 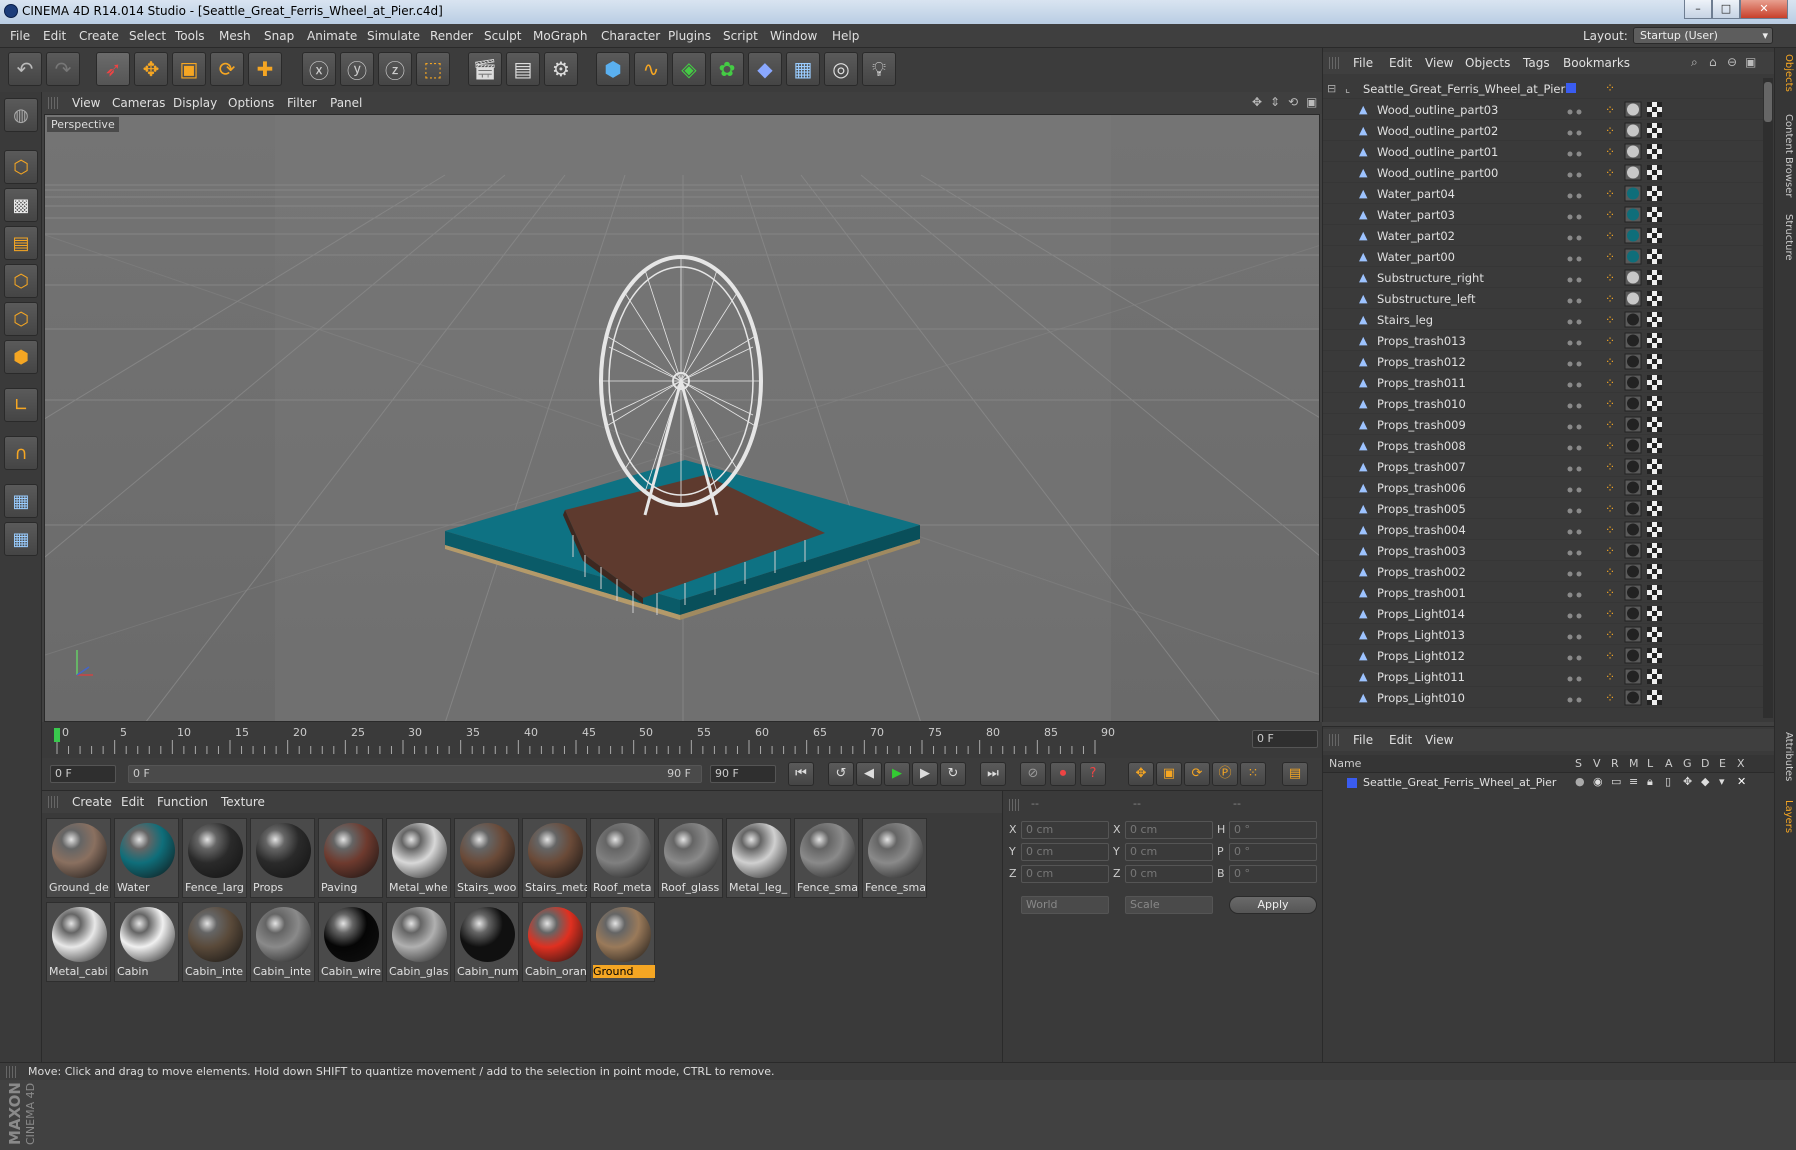 What do you see at coordinates (1141, 774) in the screenshot?
I see `key-position-icon: ✥` at bounding box center [1141, 774].